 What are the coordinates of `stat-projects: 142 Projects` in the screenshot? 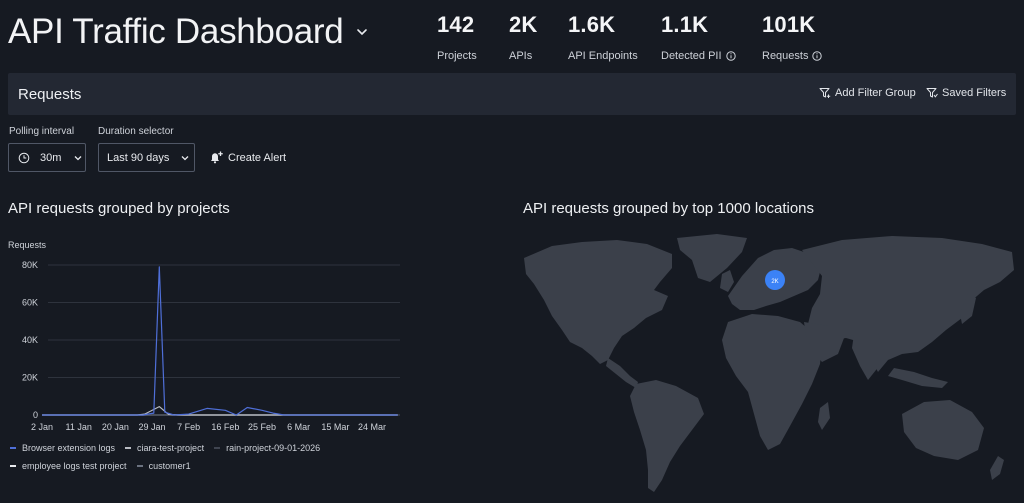 It's located at (457, 37).